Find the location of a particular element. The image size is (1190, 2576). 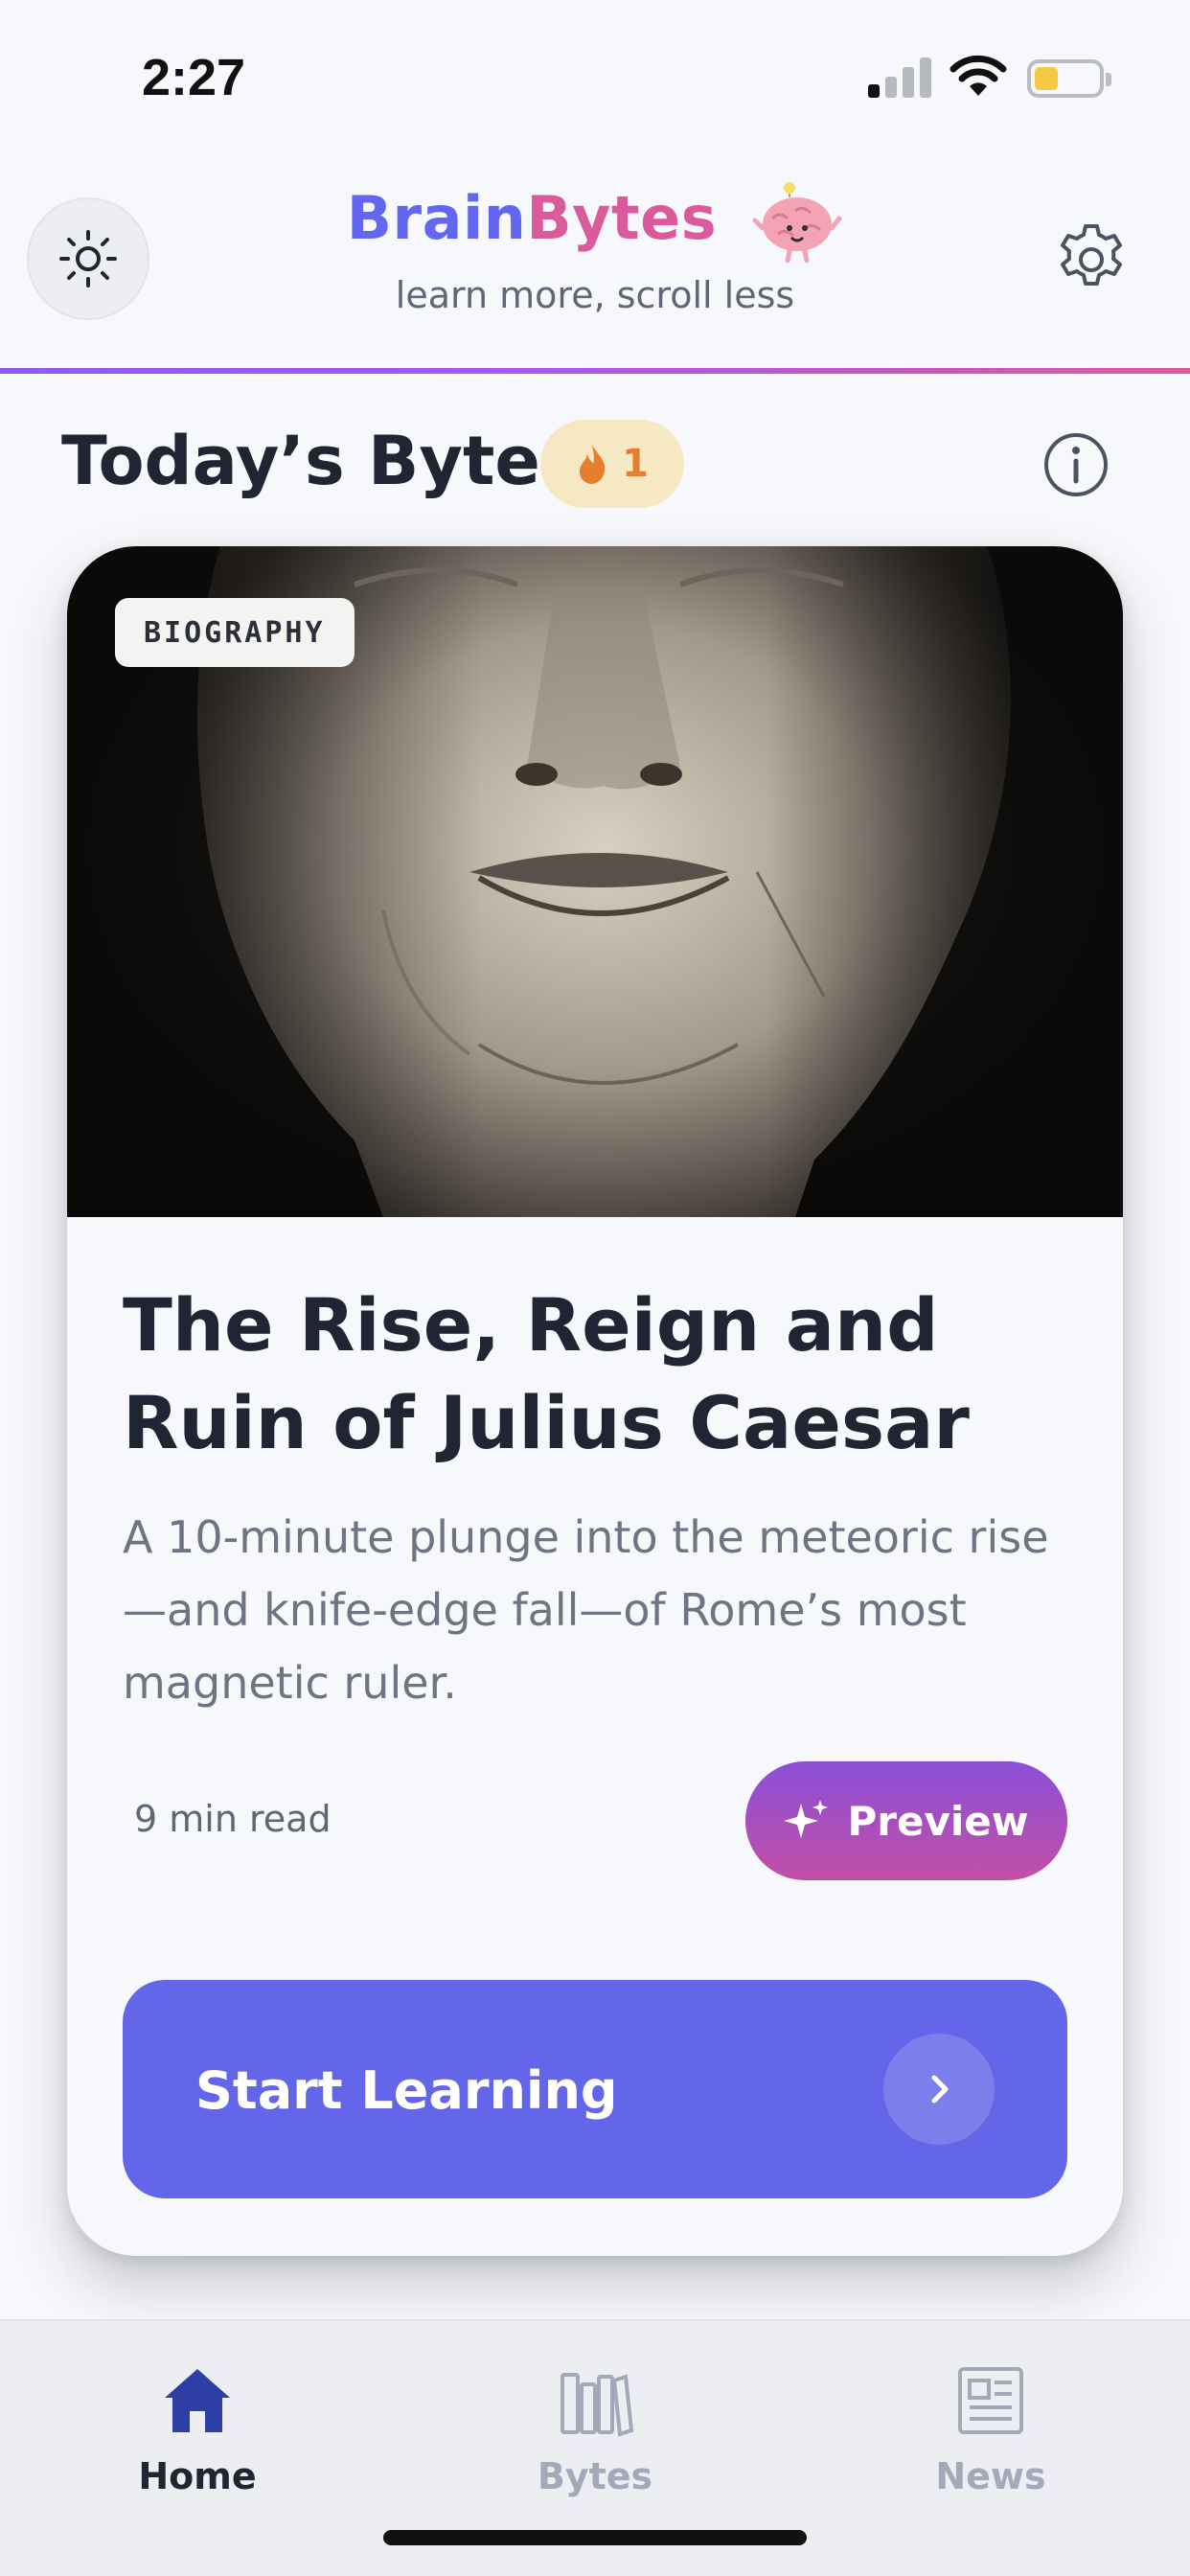

tab-home-label: Home is located at coordinates (198, 2476).